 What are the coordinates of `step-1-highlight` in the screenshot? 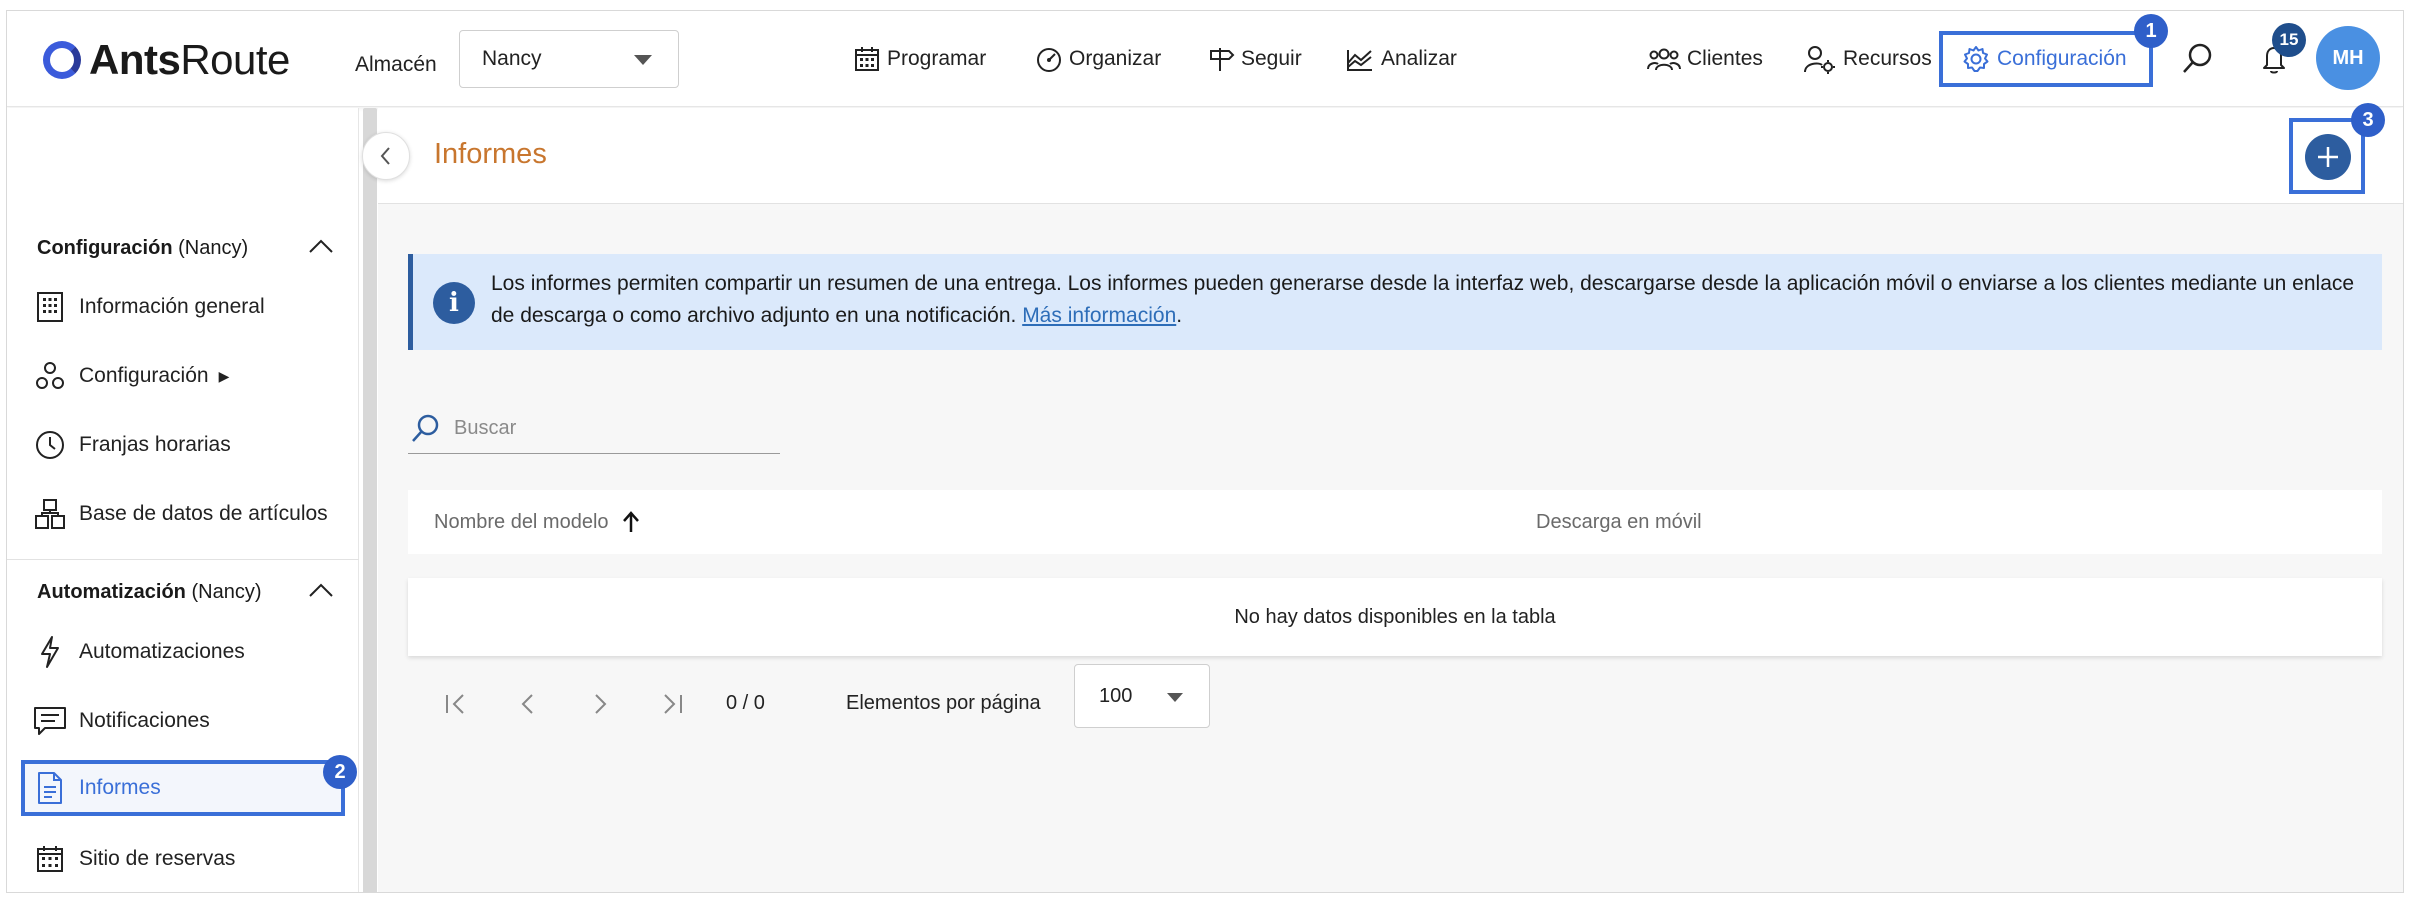 It's located at (2046, 59).